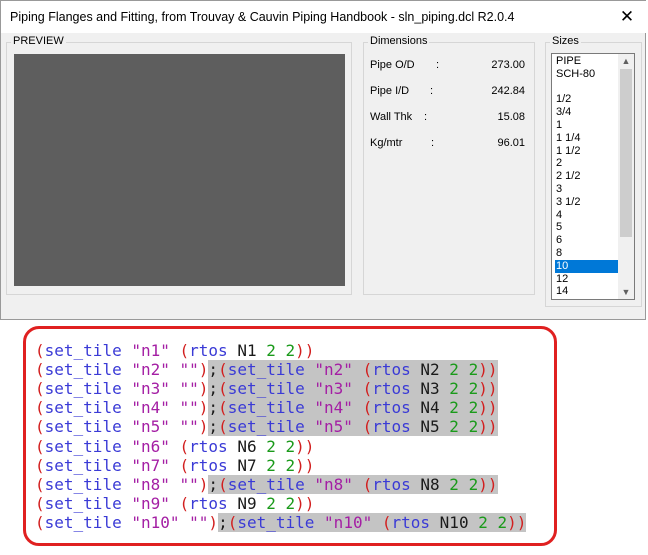 This screenshot has height=555, width=648. What do you see at coordinates (449, 165) in the screenshot?
I see `dimensions-group: Dimensions` at bounding box center [449, 165].